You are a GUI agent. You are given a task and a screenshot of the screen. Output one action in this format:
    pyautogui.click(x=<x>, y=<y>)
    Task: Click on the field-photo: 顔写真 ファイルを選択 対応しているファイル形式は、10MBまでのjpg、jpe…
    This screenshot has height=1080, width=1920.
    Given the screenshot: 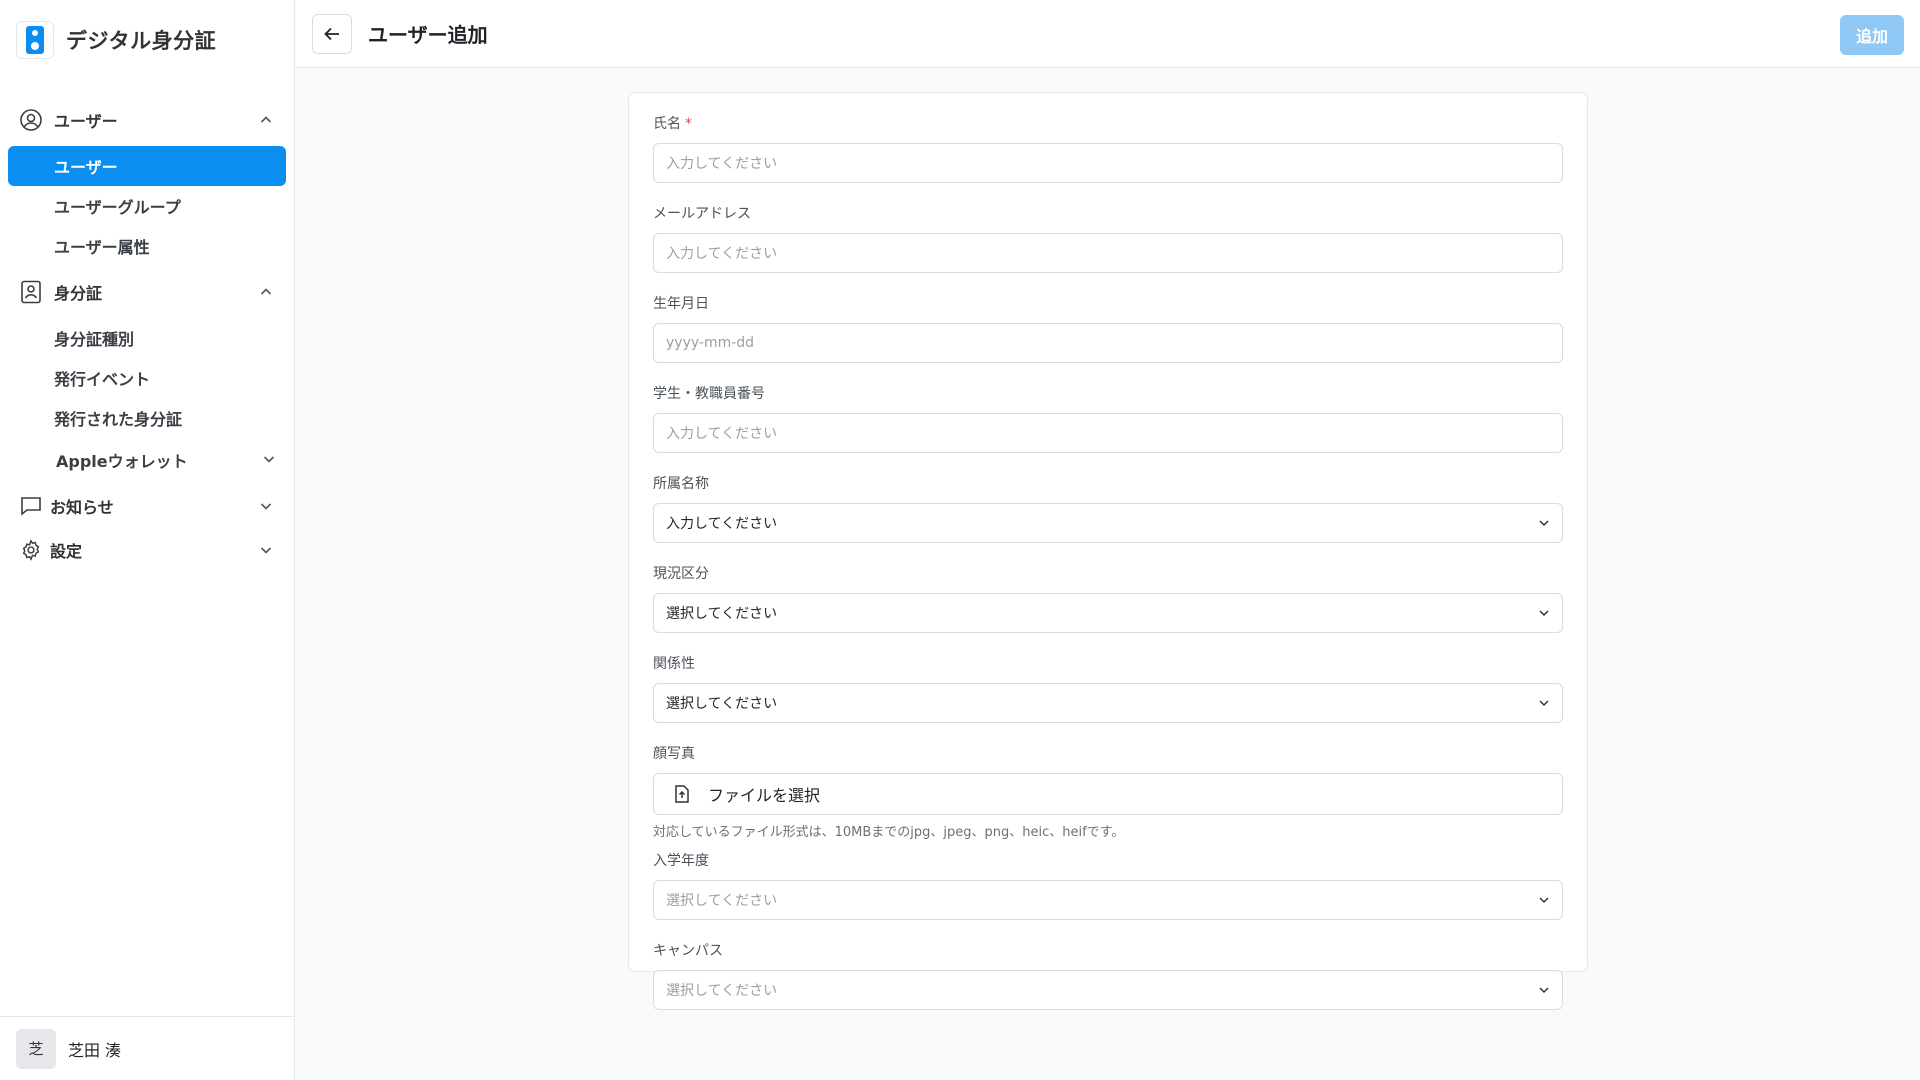 What is the action you would take?
    pyautogui.click(x=1108, y=791)
    